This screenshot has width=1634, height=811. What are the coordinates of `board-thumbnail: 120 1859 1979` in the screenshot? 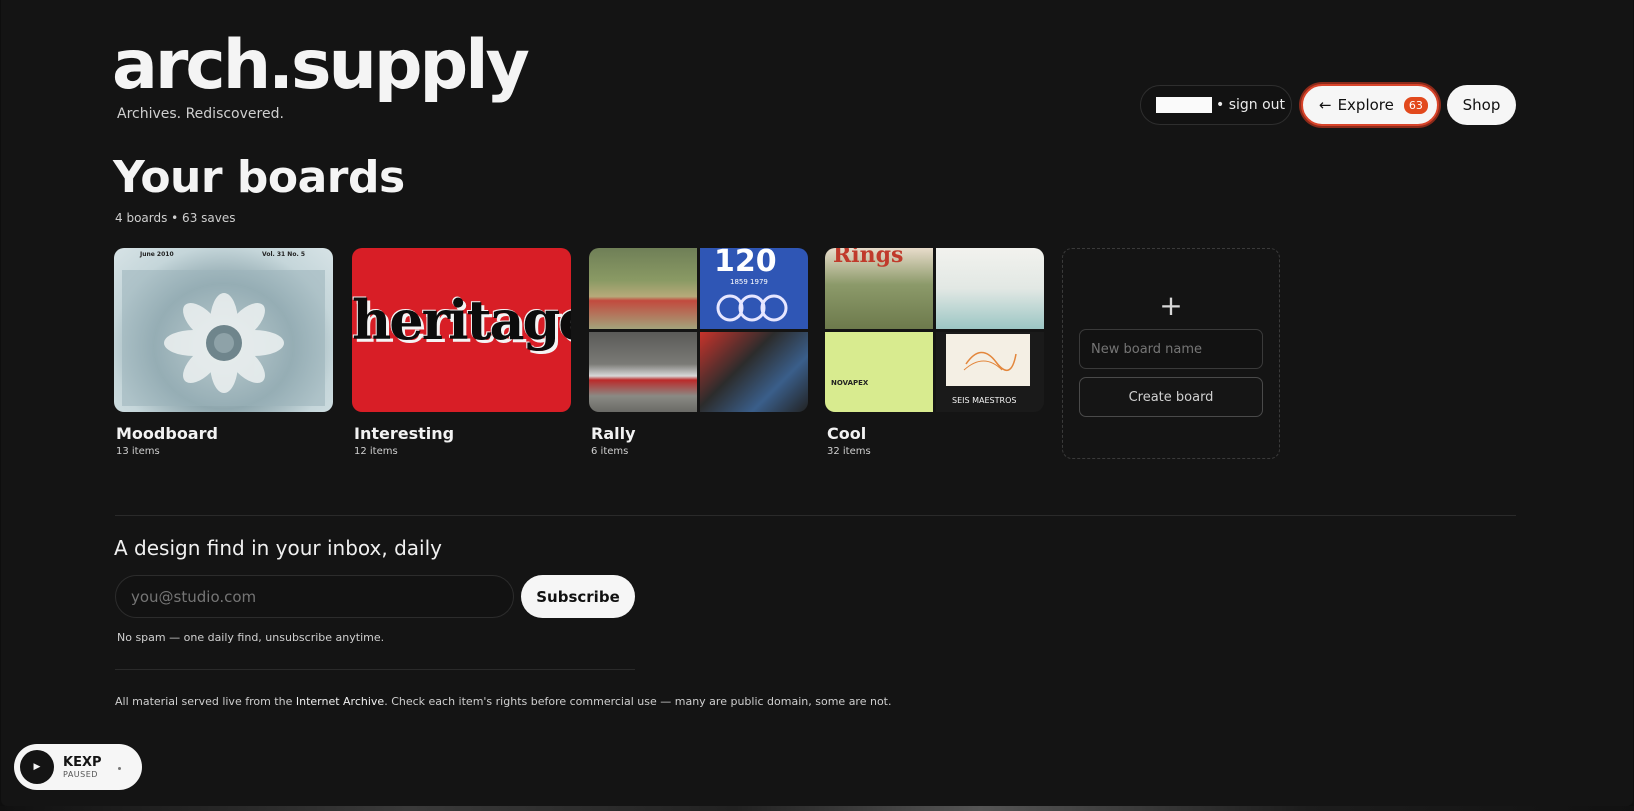 It's located at (698, 330).